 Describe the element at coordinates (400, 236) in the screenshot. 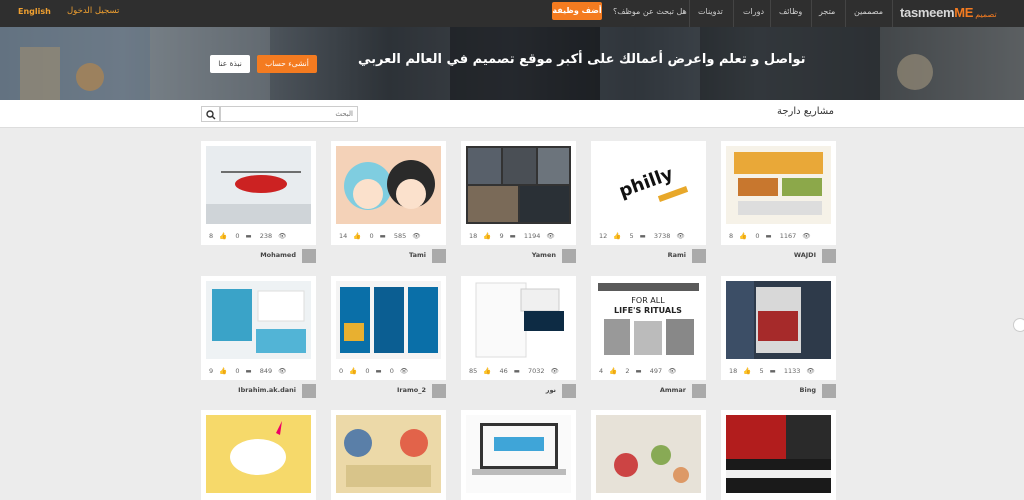

I see `views-count: 585` at that location.